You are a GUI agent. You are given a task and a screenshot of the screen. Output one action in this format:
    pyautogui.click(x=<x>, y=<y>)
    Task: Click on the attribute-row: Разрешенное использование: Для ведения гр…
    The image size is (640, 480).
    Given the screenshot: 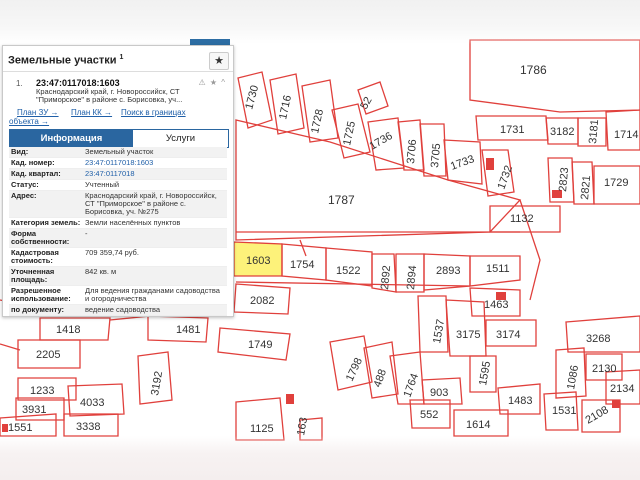 What is the action you would take?
    pyautogui.click(x=118, y=295)
    